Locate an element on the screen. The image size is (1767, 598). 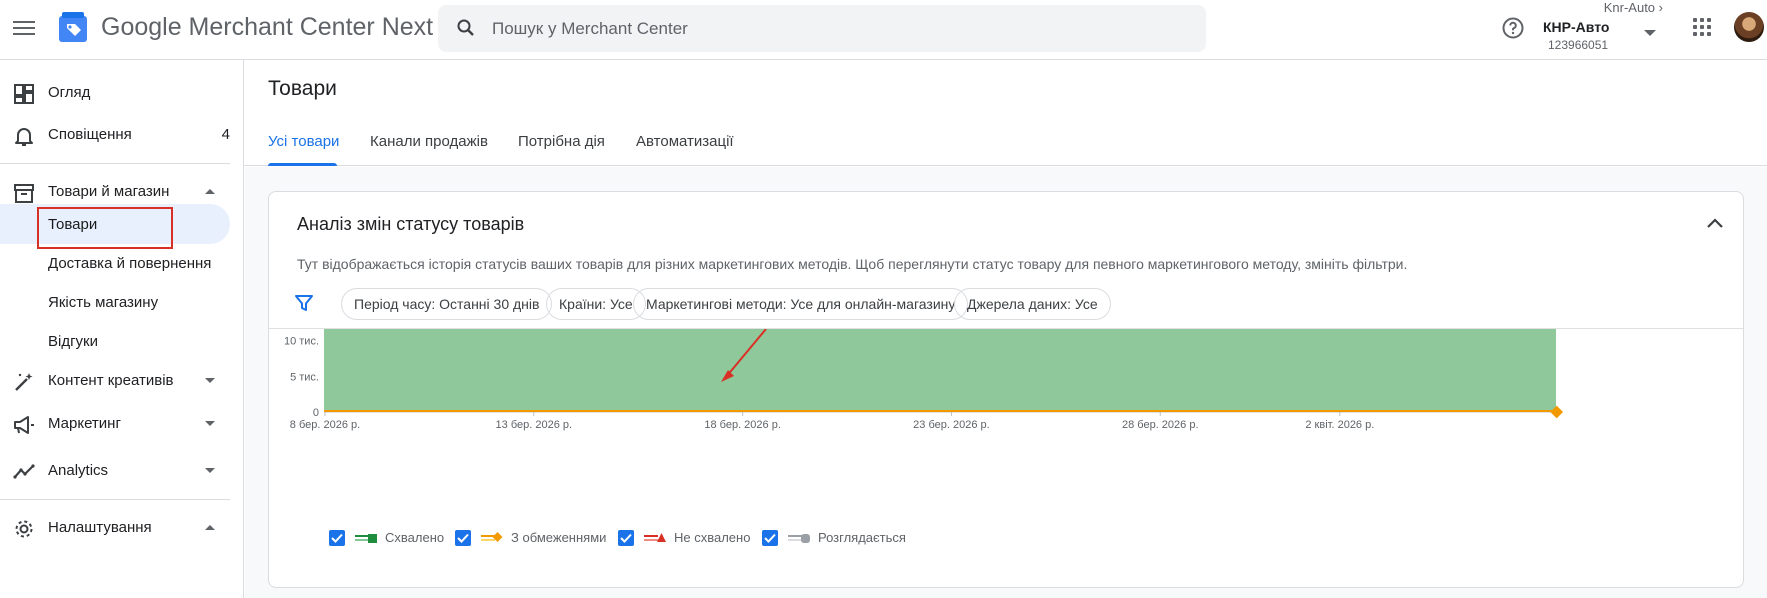
sidebar-item-shipping-returns: Доставка й повернення is located at coordinates (115, 263).